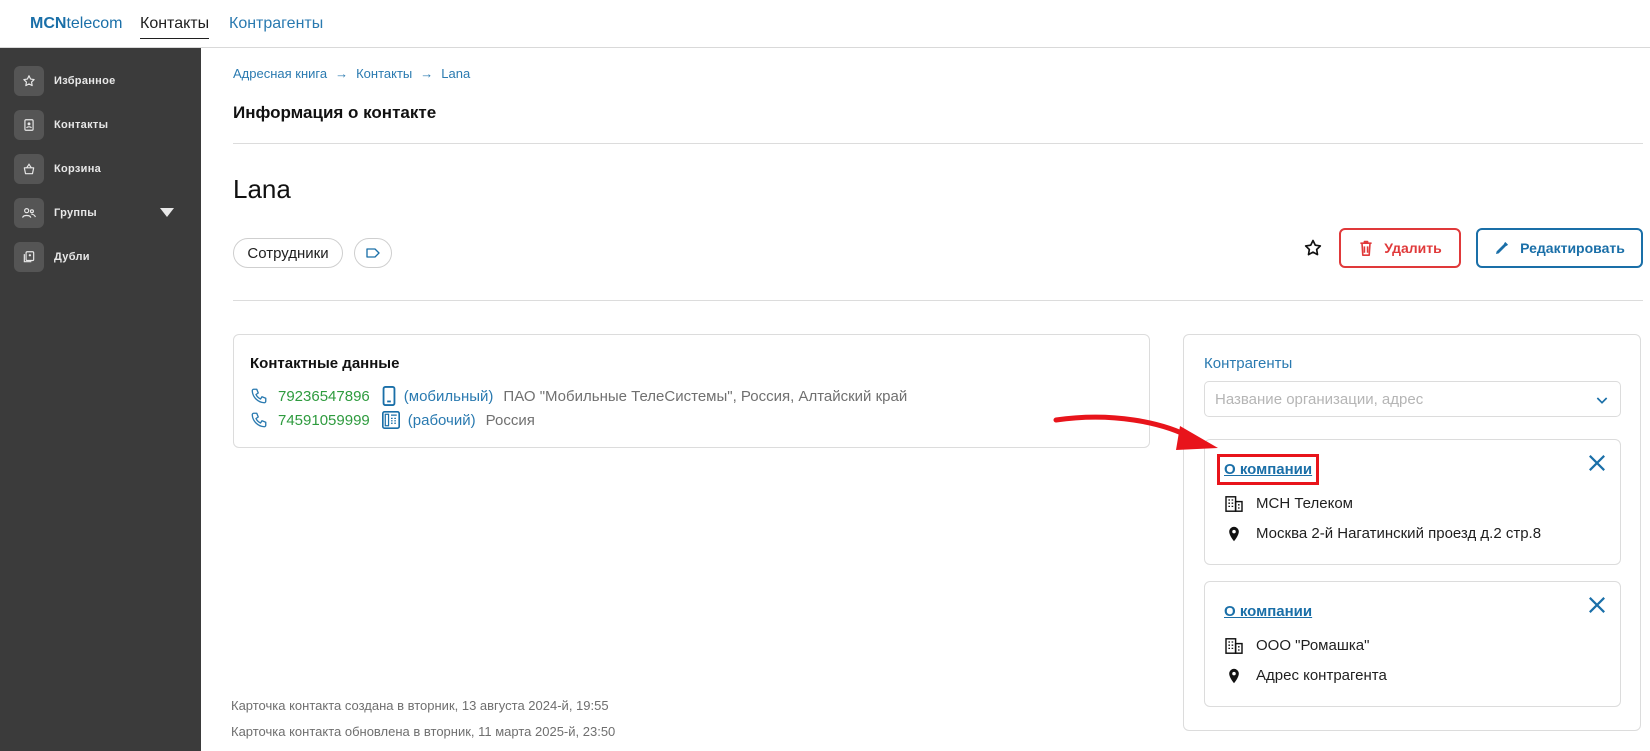  Describe the element at coordinates (100, 399) in the screenshot. I see `sidebar: Избранное Контакты Корзина Группы Дубли` at that location.